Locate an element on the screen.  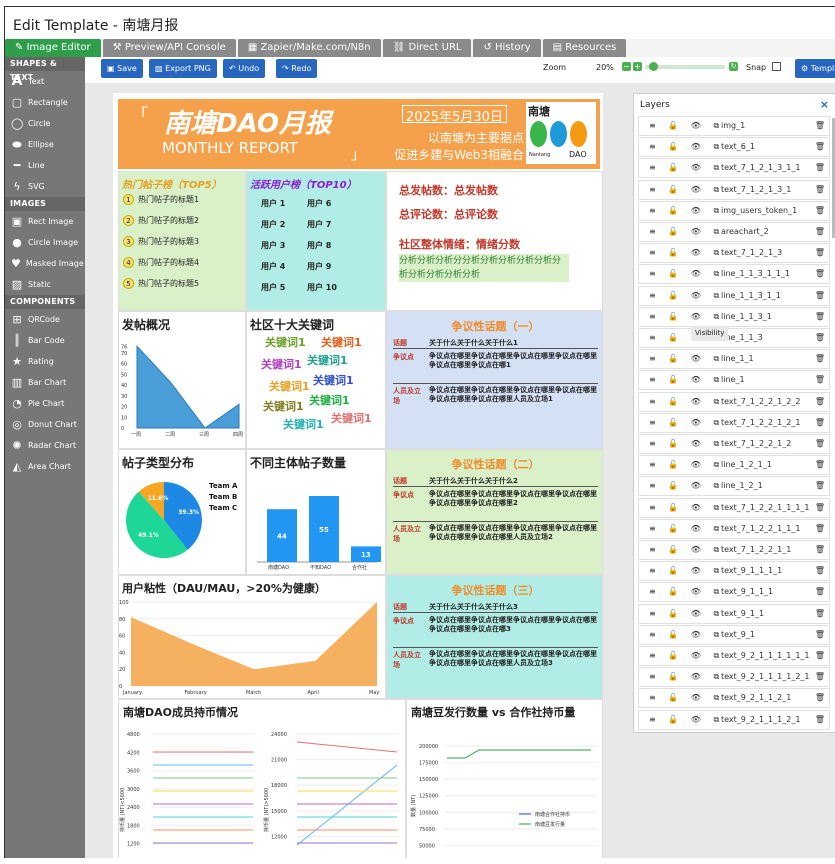
tool-ellipse: ⬬ Ellipse is located at coordinates (45, 144).